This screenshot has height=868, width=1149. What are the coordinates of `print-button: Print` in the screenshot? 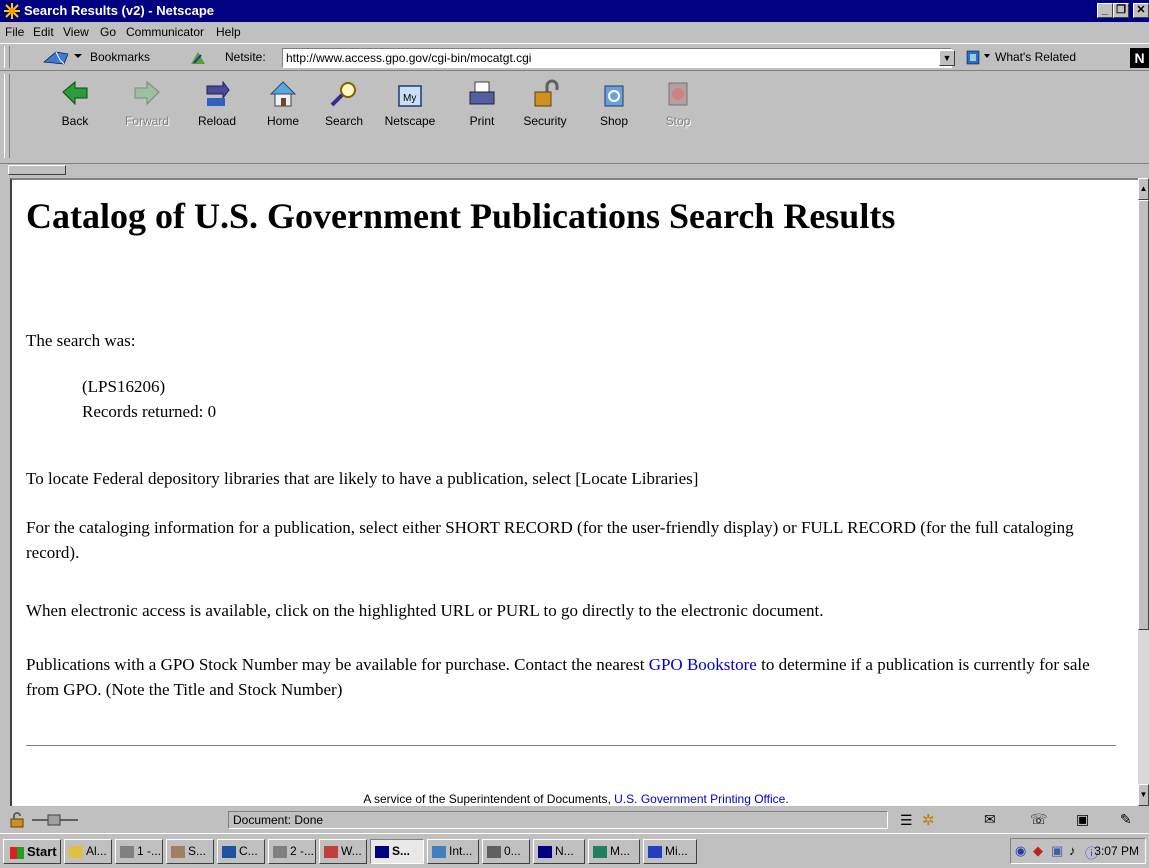 It's located at (482, 103).